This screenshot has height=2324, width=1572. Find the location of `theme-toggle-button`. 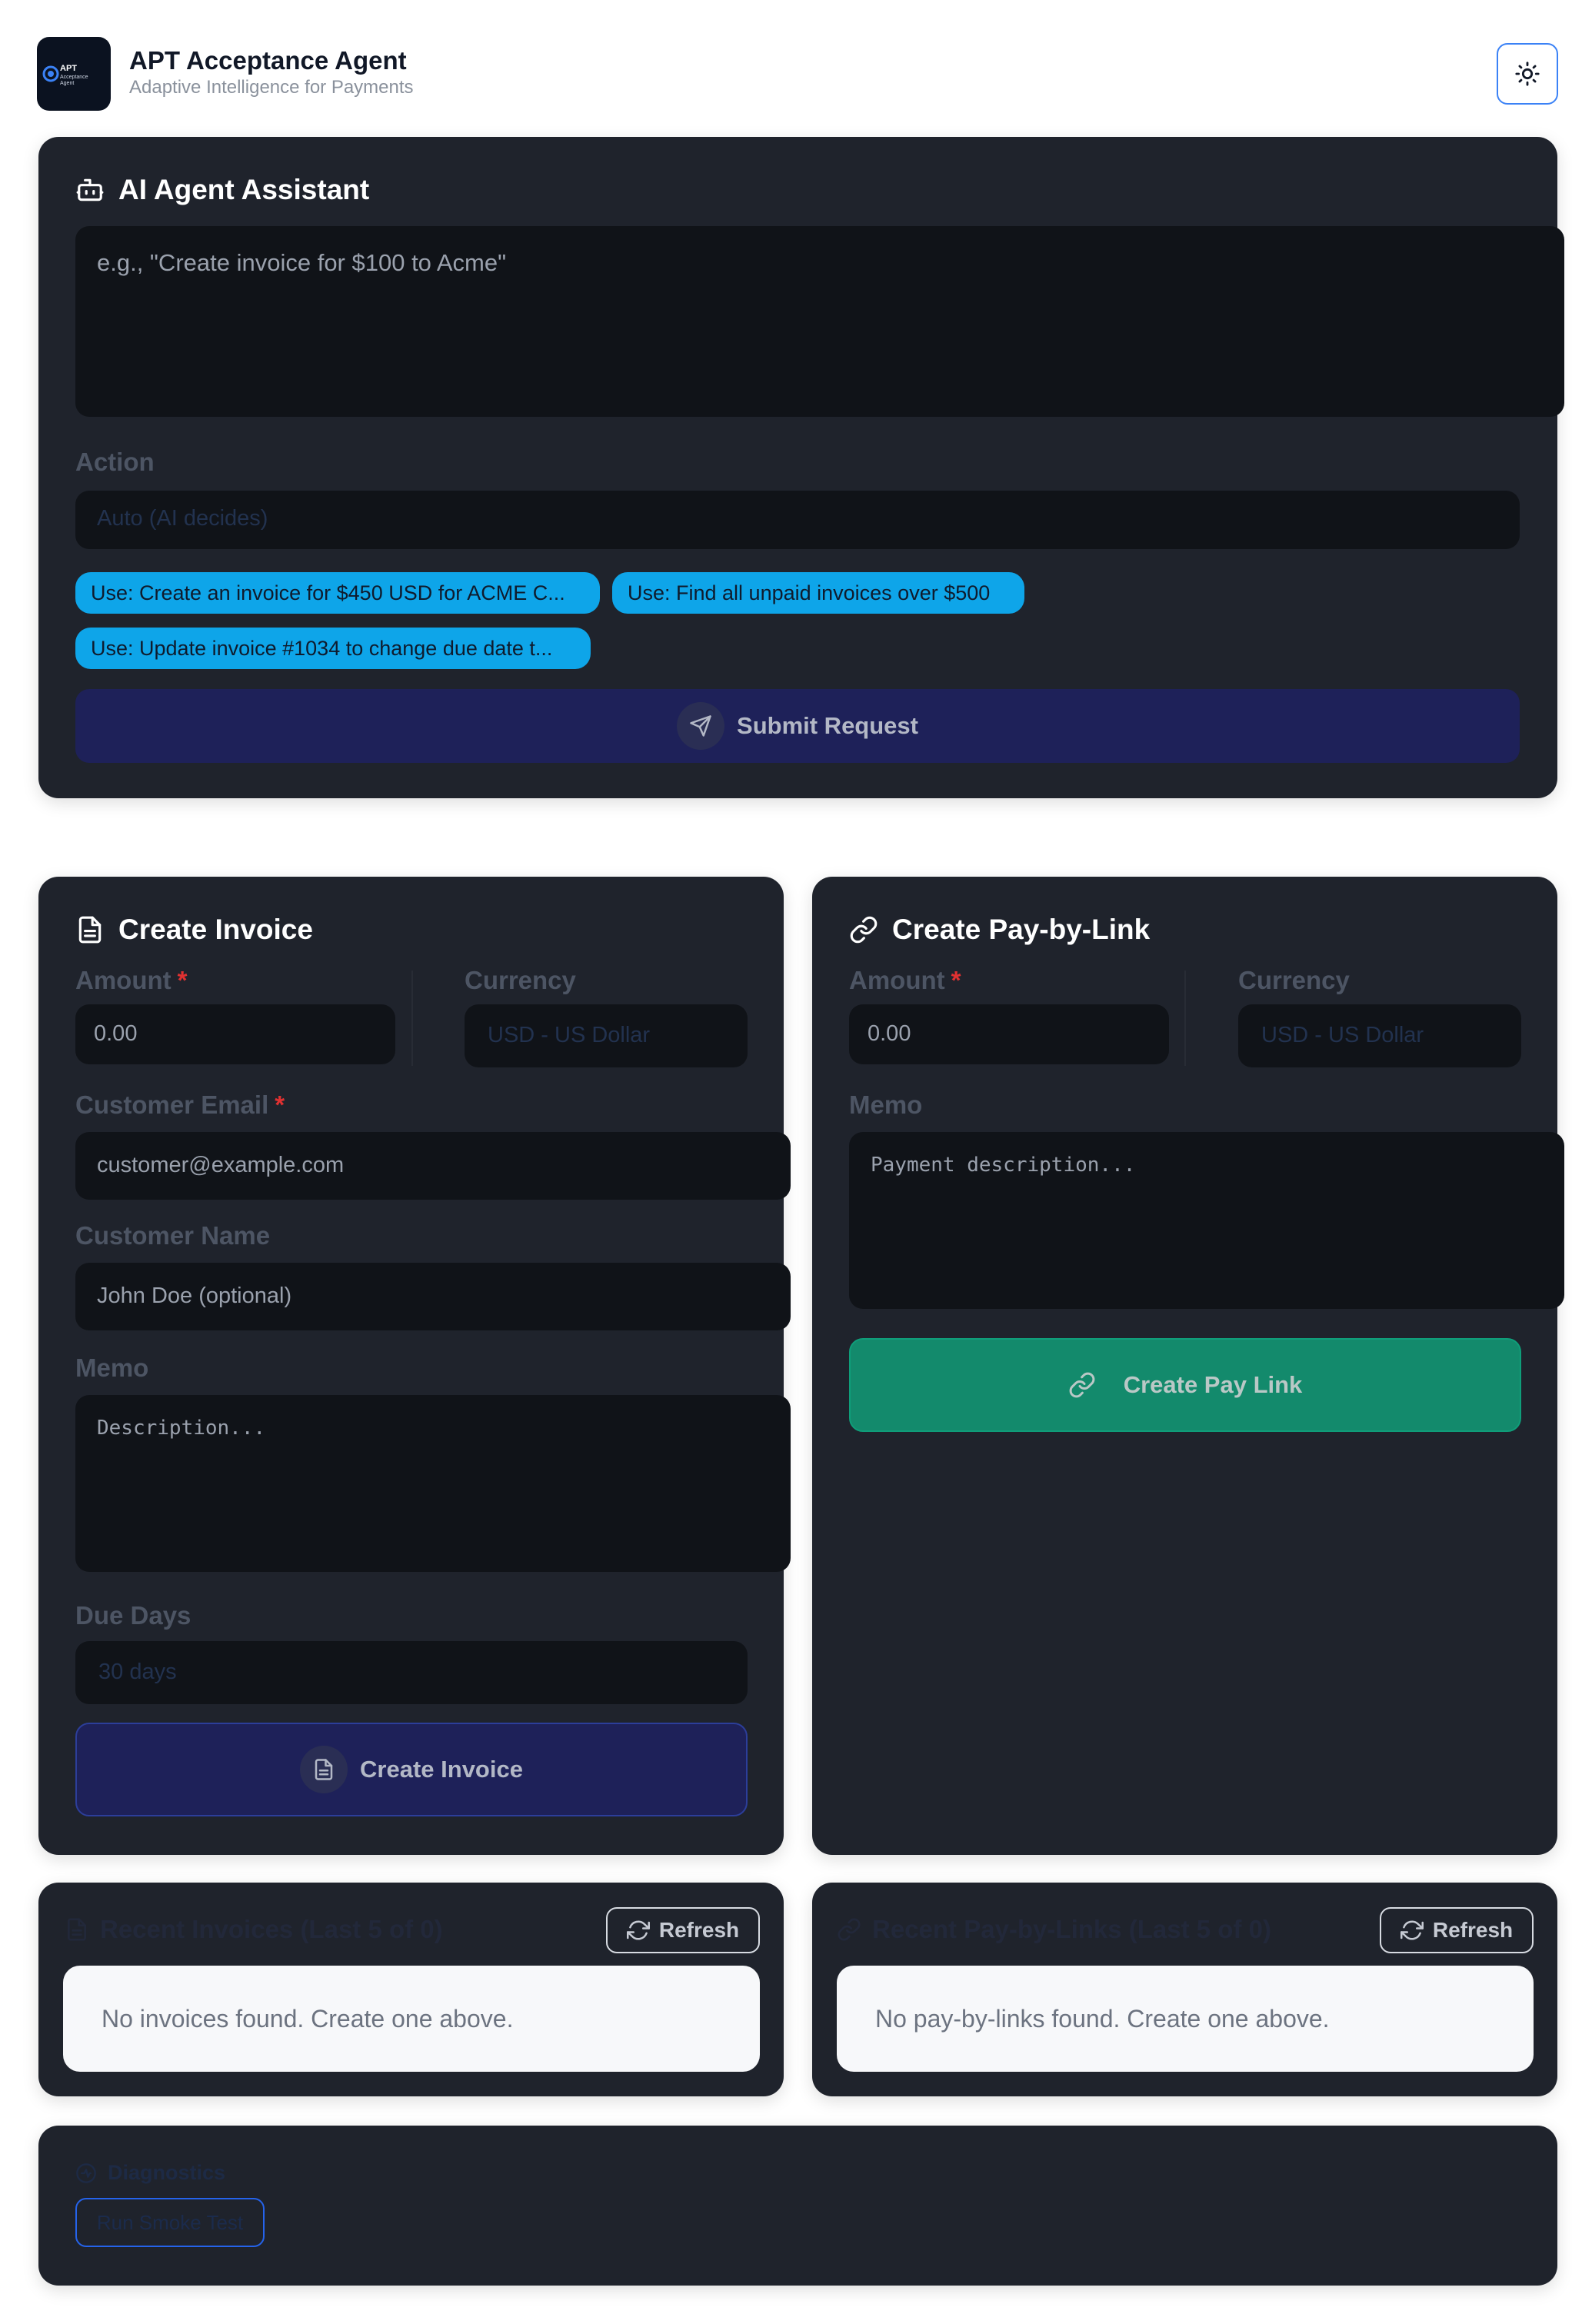

theme-toggle-button is located at coordinates (1527, 74).